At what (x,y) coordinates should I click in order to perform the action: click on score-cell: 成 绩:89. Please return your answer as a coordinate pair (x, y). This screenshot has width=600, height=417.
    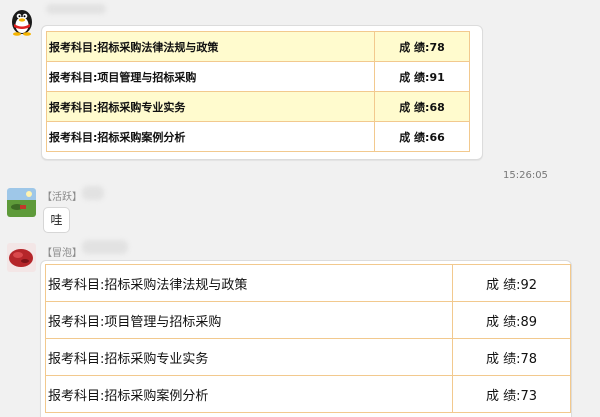
    Looking at the image, I should click on (511, 320).